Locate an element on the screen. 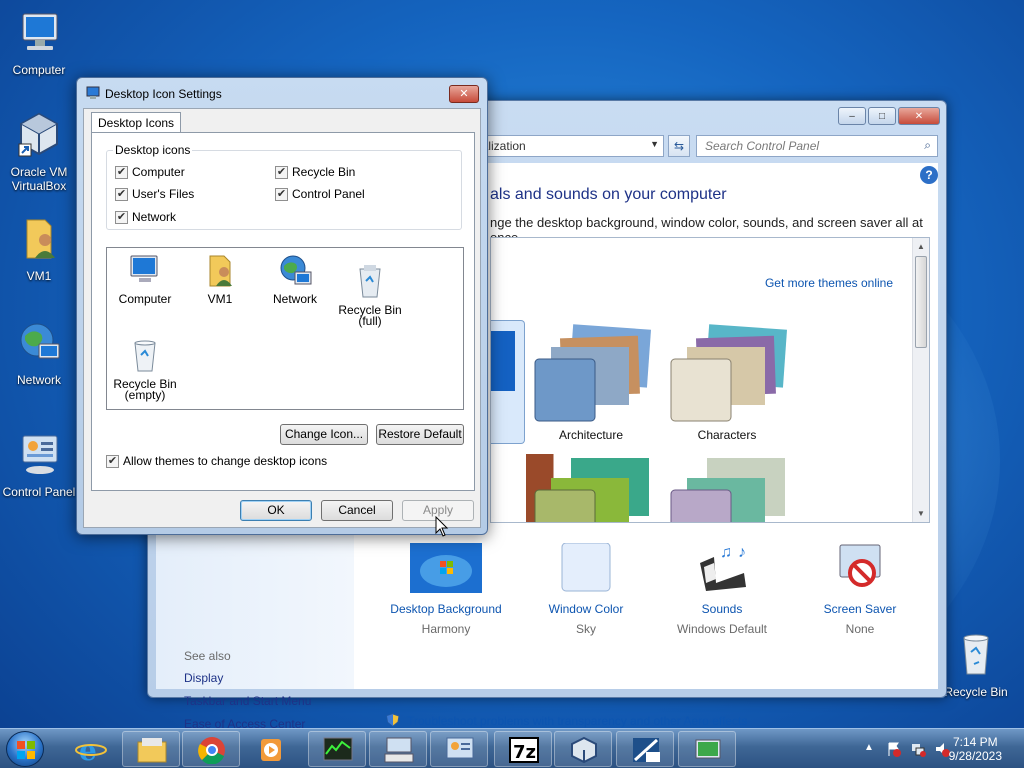 The width and height of the screenshot is (1024, 768). checkbox-recycle-bin: ✔ Recycle Bin is located at coordinates (315, 172).